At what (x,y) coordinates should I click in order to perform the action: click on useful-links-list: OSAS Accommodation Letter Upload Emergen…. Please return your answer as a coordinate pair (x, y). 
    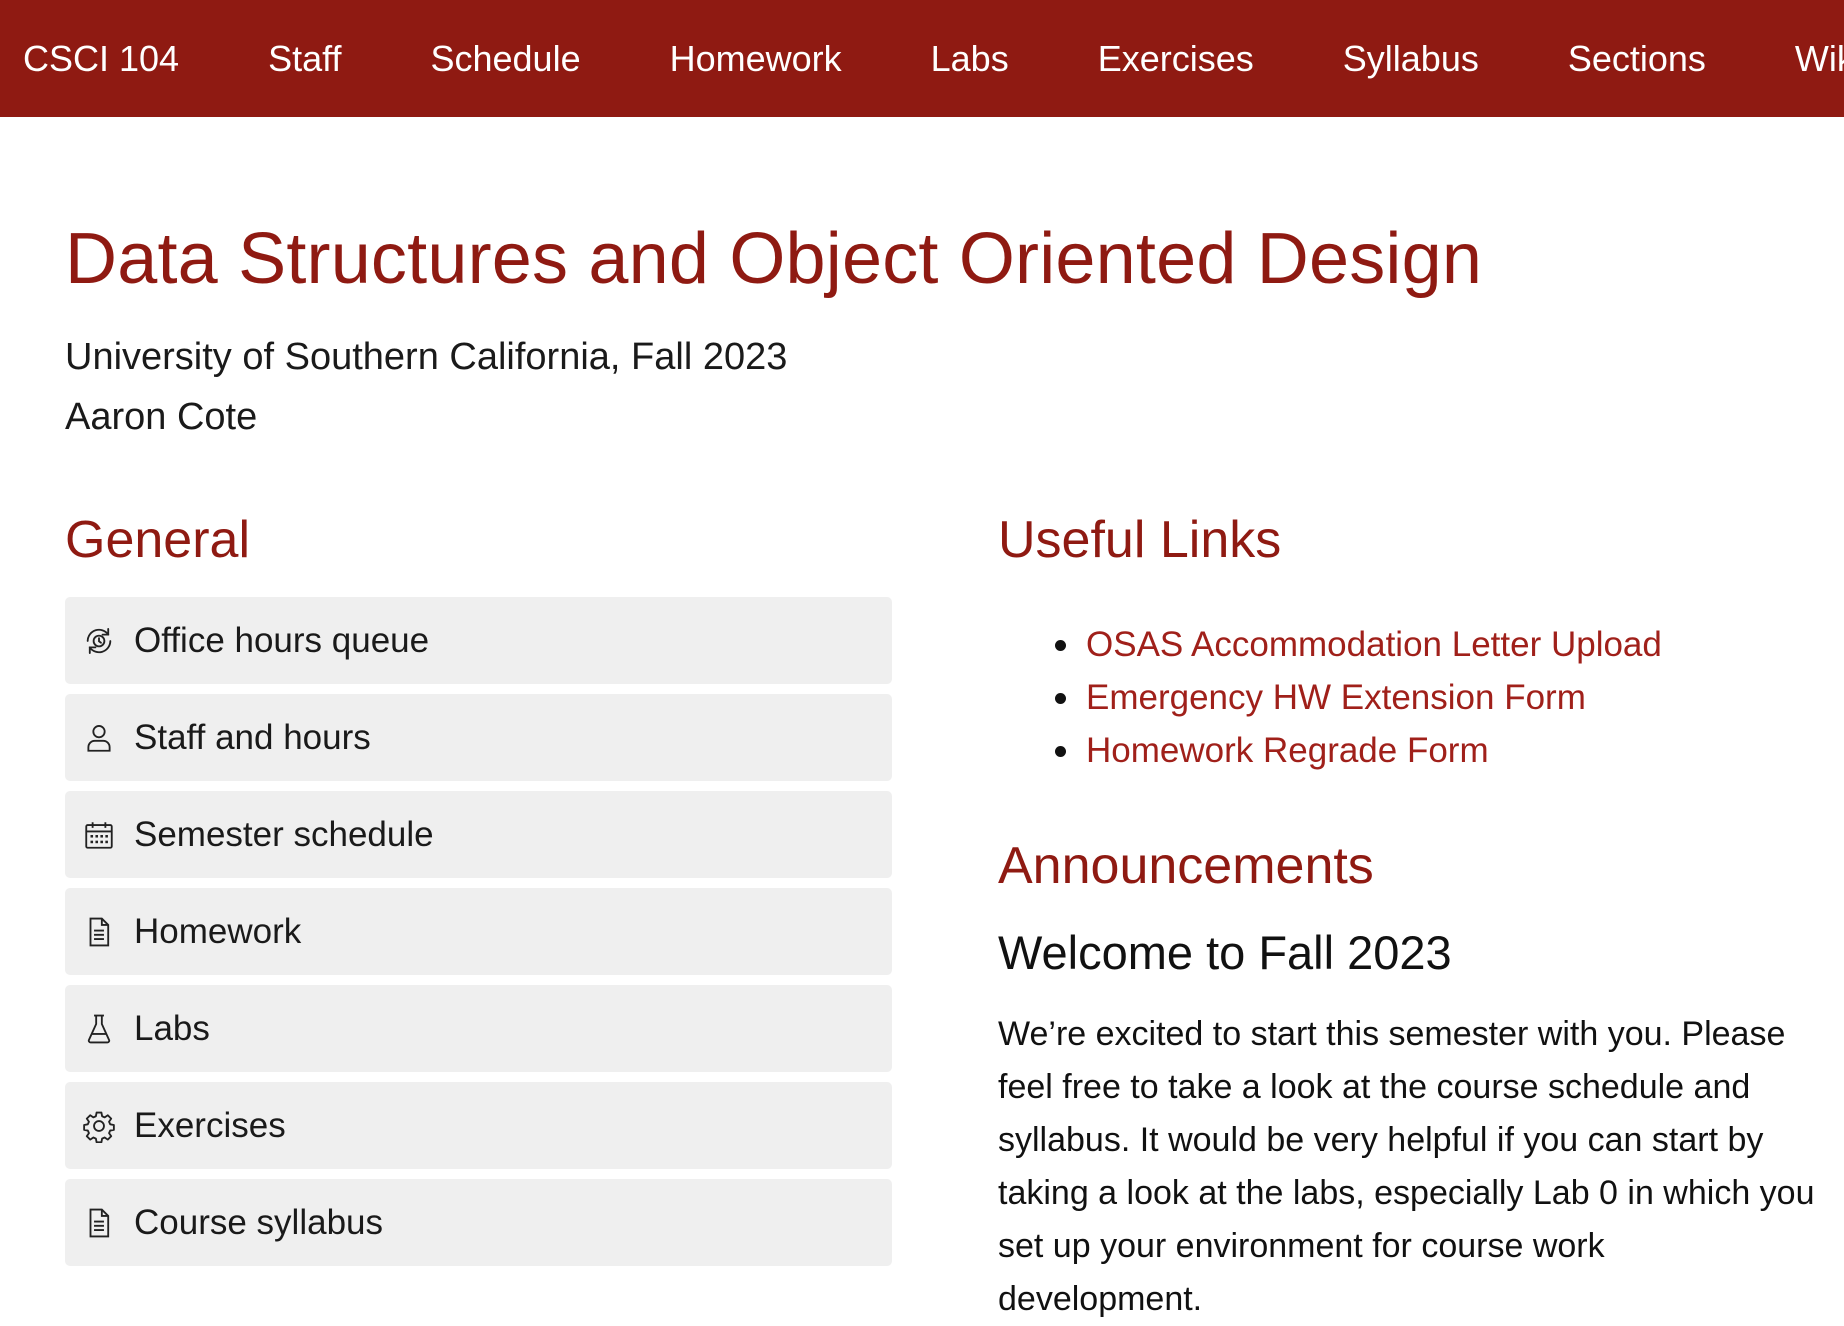
    Looking at the image, I should click on (1358, 697).